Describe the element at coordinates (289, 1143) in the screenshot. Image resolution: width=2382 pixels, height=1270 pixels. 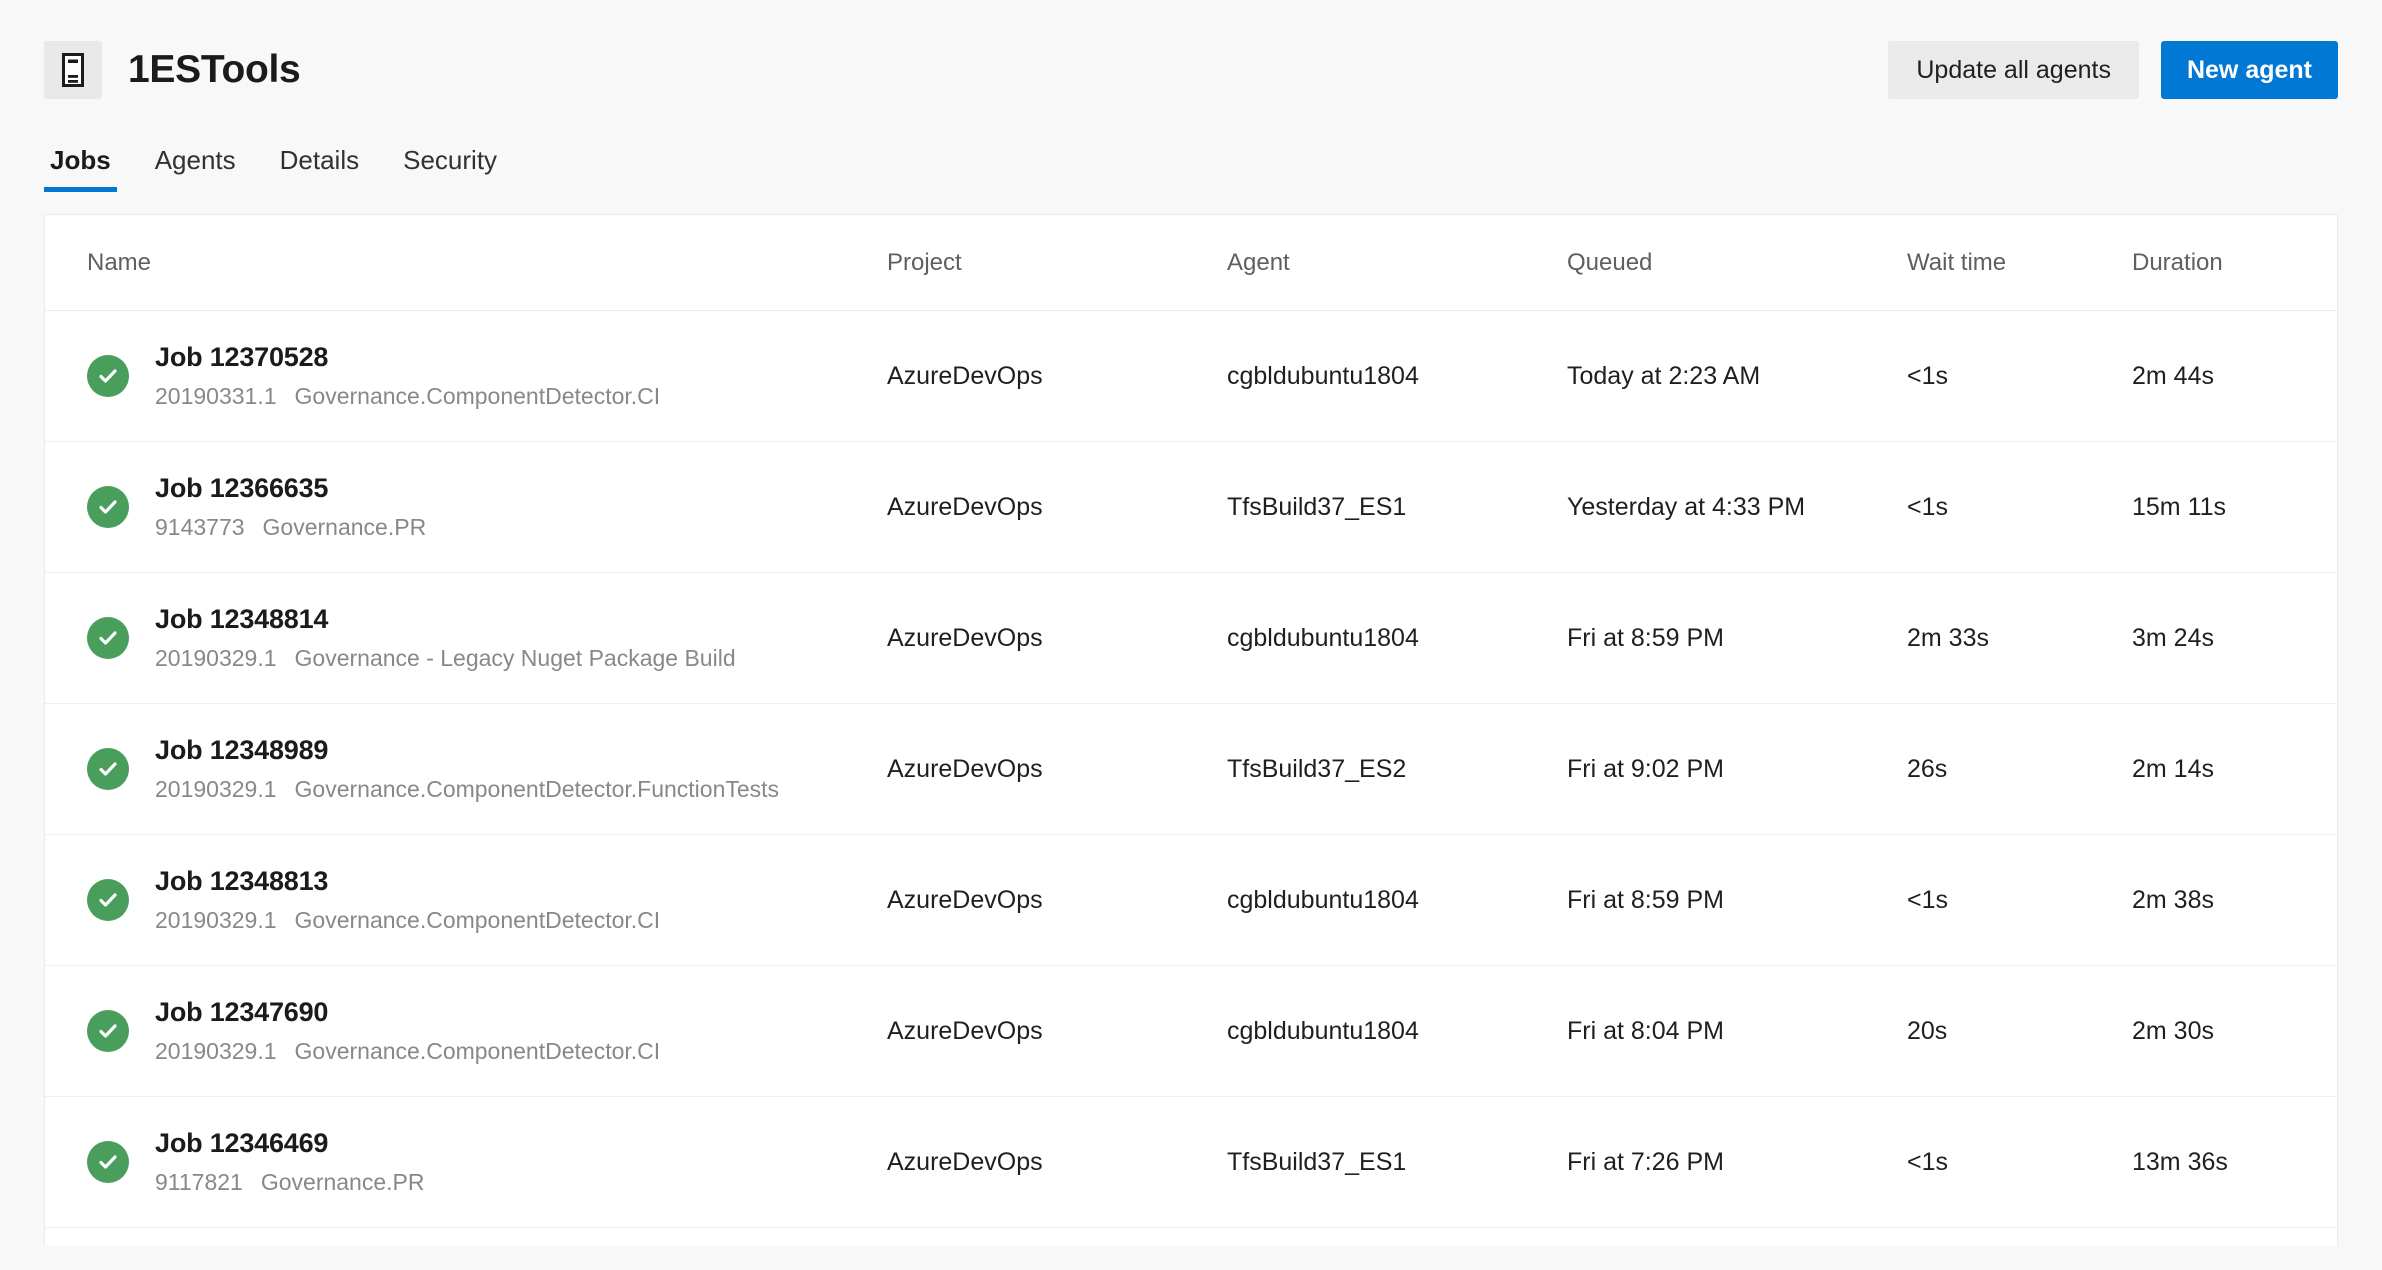
I see `job-title: Job 12346469` at that location.